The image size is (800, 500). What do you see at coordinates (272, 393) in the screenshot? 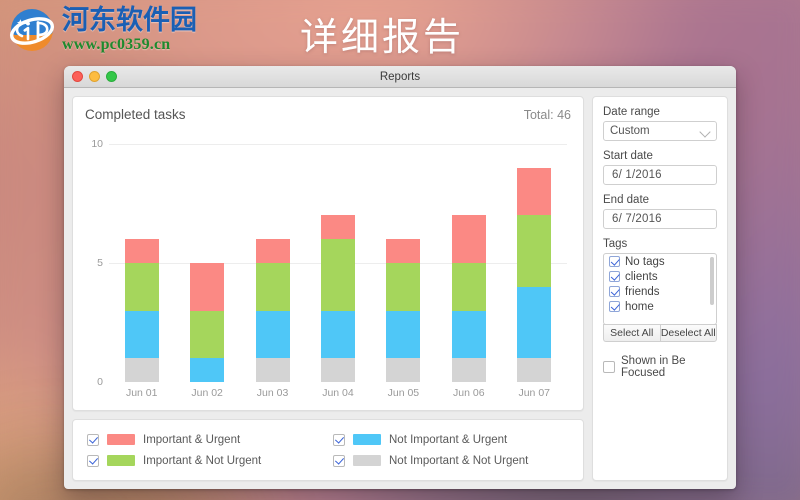
I see `x-tick-label: Jun 03` at bounding box center [272, 393].